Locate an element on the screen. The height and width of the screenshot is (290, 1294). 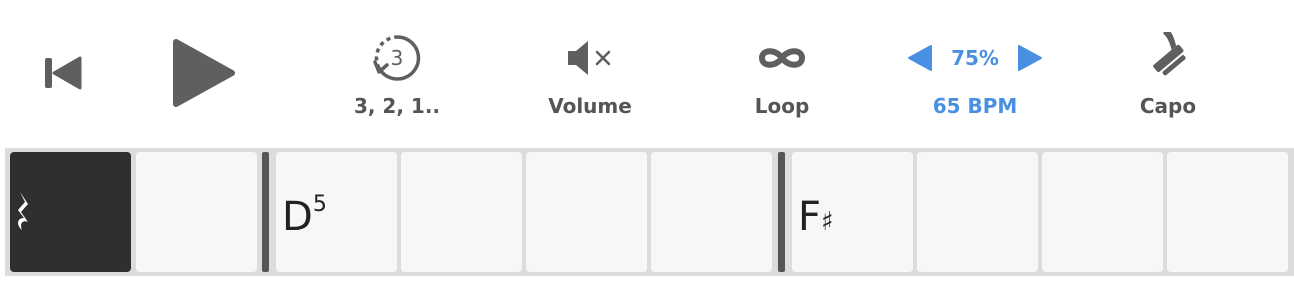
loop-button: Loop is located at coordinates (782, 74).